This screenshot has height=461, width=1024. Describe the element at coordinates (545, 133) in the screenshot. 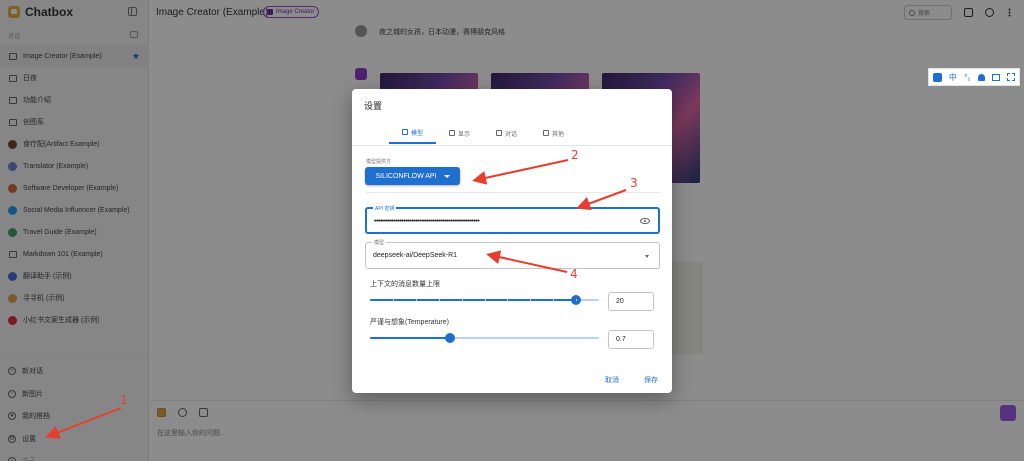

I see `gear-icon` at that location.